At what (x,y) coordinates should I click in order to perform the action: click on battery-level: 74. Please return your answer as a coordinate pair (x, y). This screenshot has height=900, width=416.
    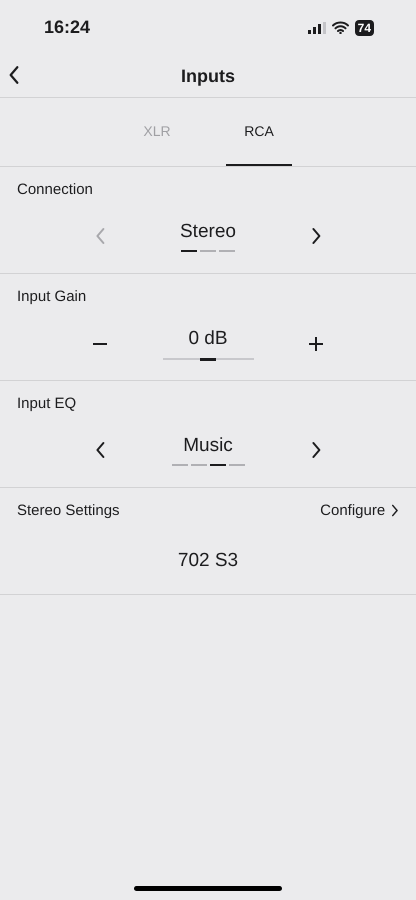
    Looking at the image, I should click on (364, 28).